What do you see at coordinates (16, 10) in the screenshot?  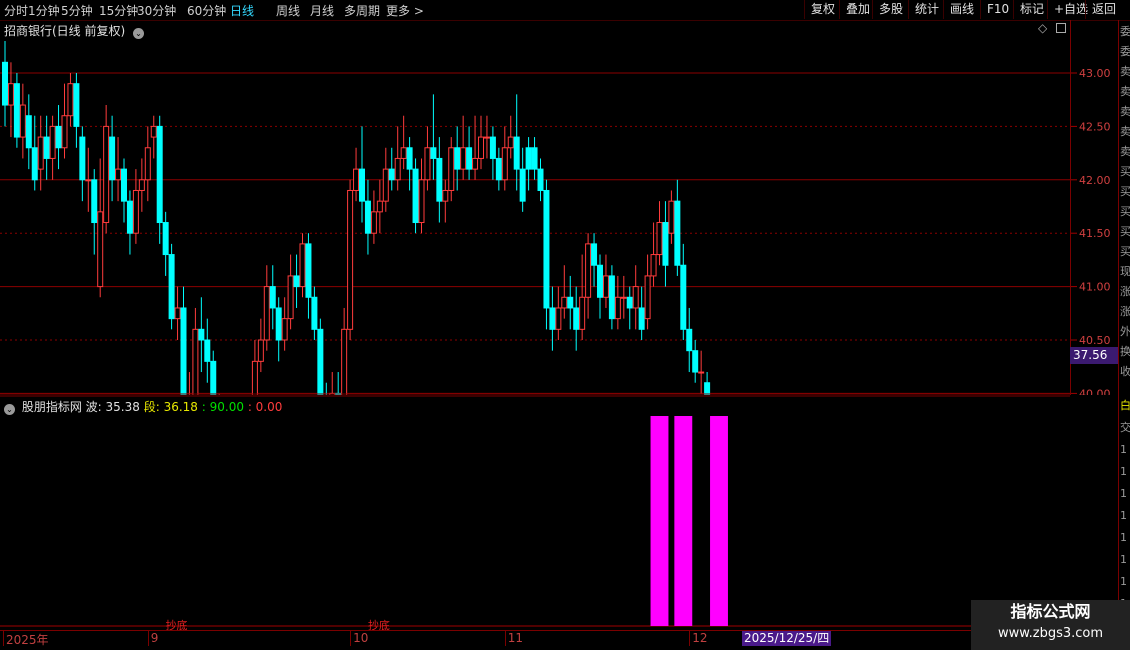 I see `period-tab-0: 分时` at bounding box center [16, 10].